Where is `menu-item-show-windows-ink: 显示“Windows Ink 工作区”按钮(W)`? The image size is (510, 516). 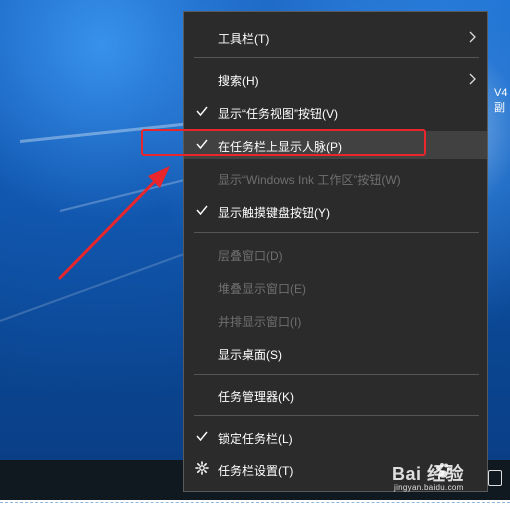 menu-item-show-windows-ink: 显示“Windows Ink 工作区”按钮(W) is located at coordinates (335, 178).